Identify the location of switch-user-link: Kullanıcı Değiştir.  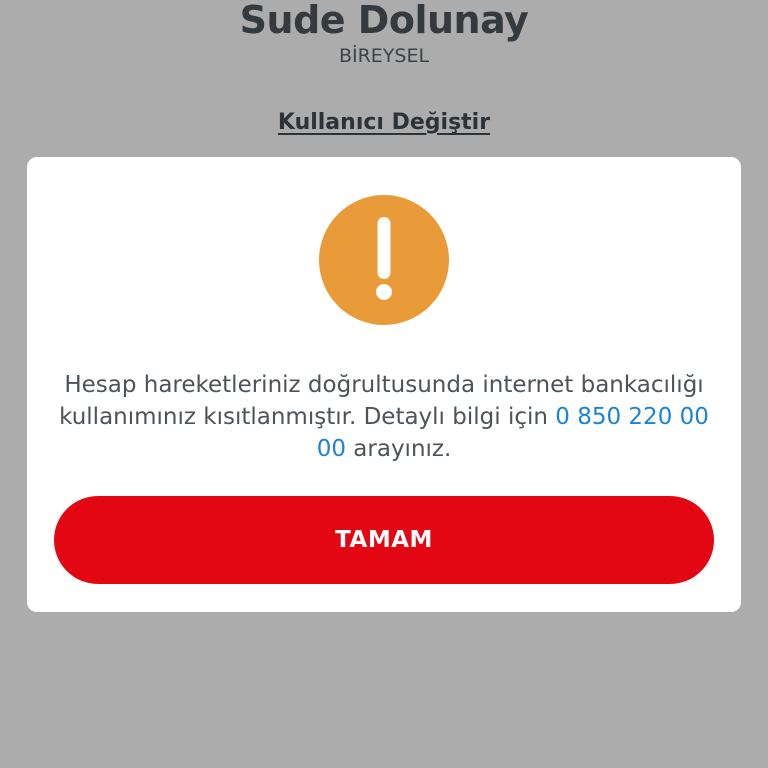
(384, 122).